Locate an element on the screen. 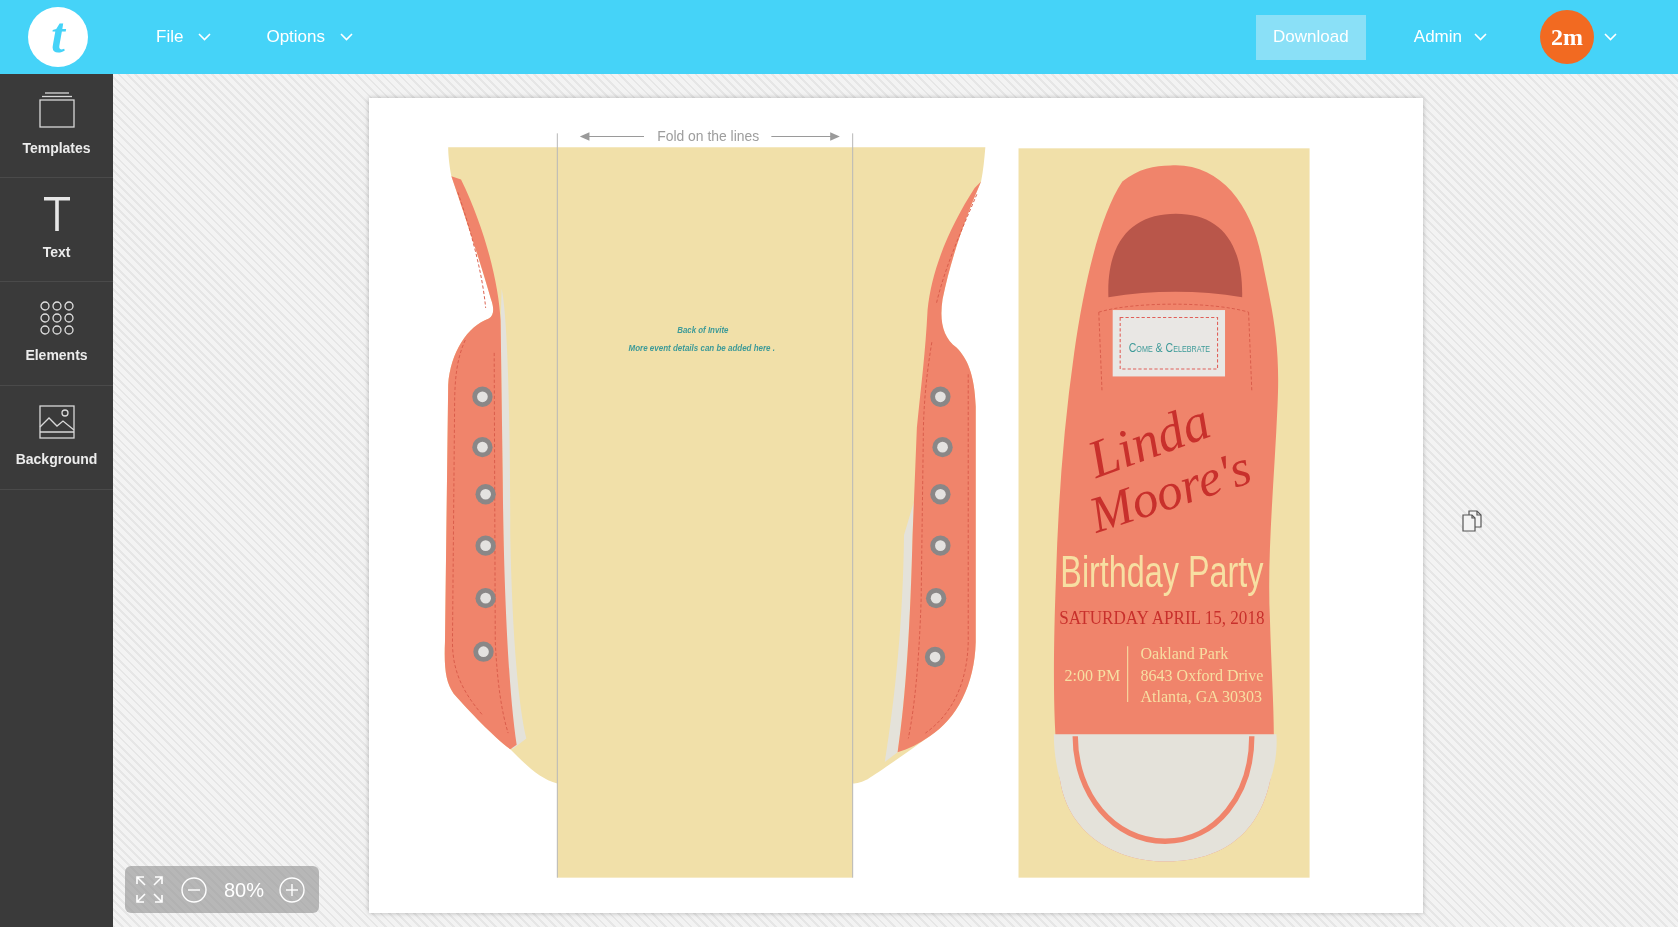 This screenshot has width=1678, height=927. address-line: Atlanta, GA 30303 is located at coordinates (1201, 696).